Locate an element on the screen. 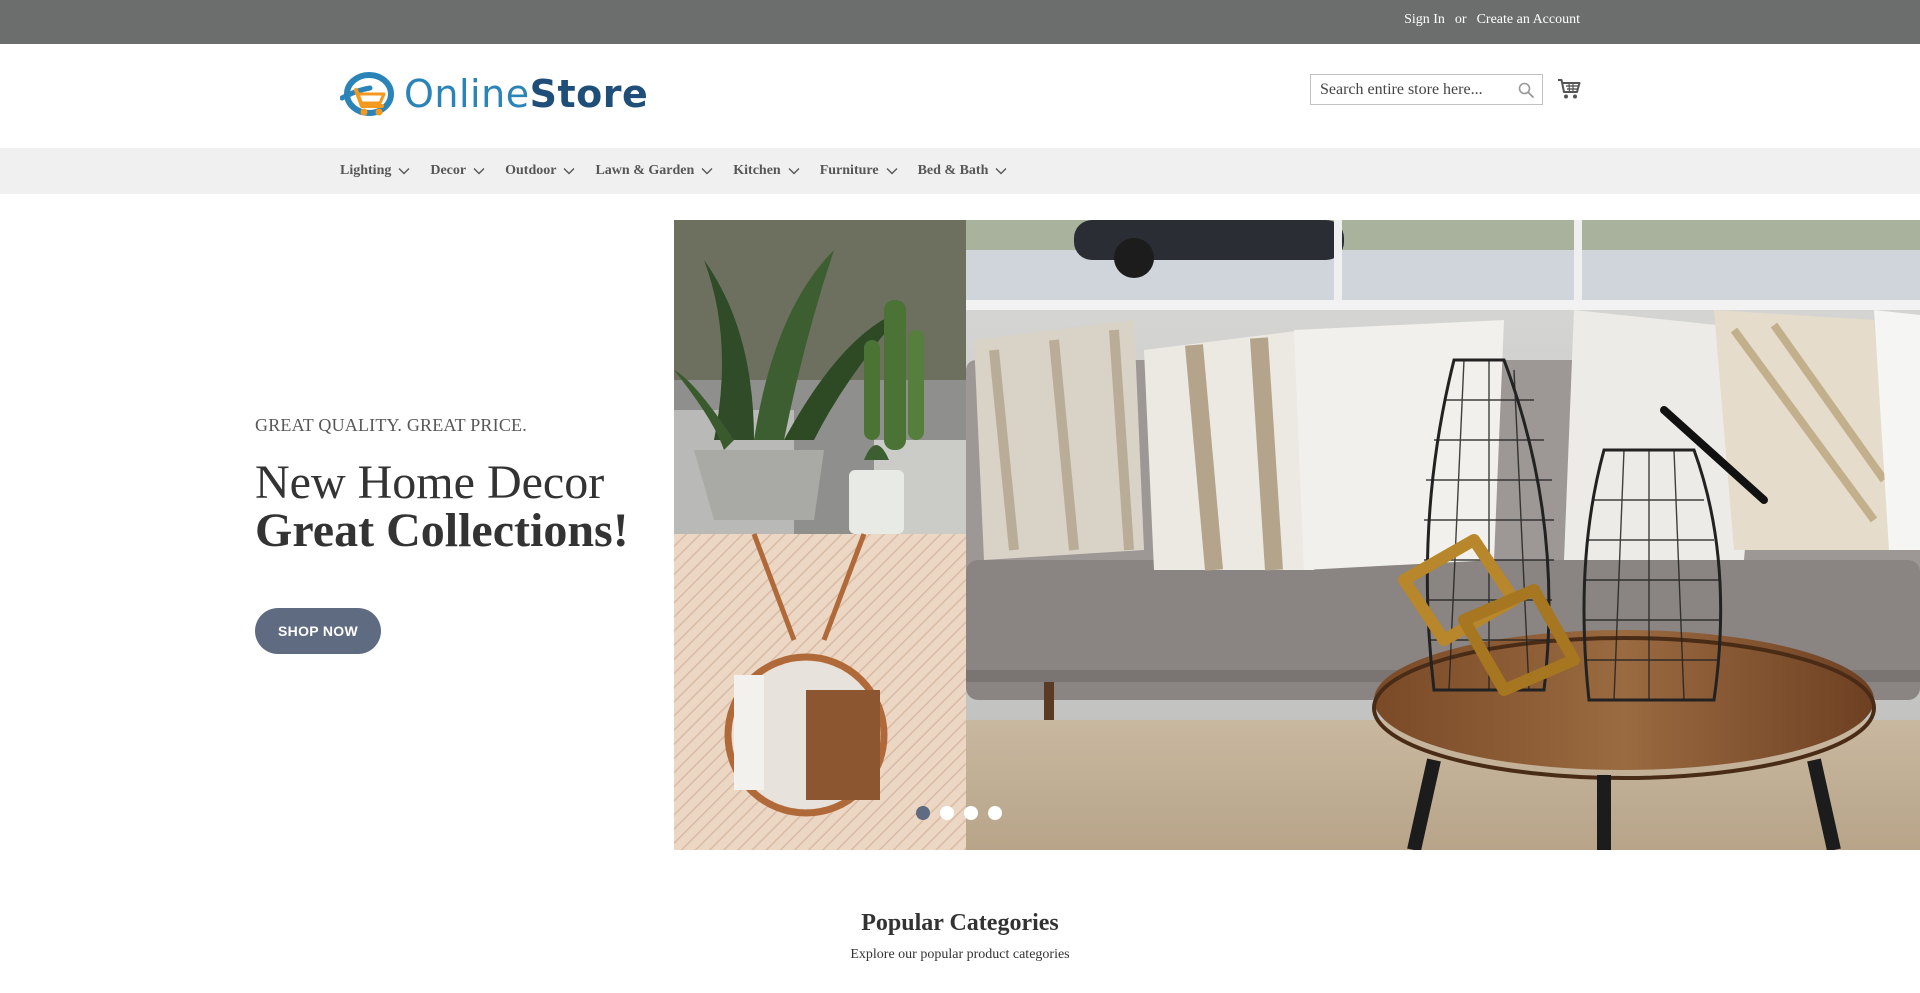 Image resolution: width=1920 pixels, height=993 pixels. hero-tagline-wrap: GREAT QUALITY. GREAT PRICE. is located at coordinates (391, 425).